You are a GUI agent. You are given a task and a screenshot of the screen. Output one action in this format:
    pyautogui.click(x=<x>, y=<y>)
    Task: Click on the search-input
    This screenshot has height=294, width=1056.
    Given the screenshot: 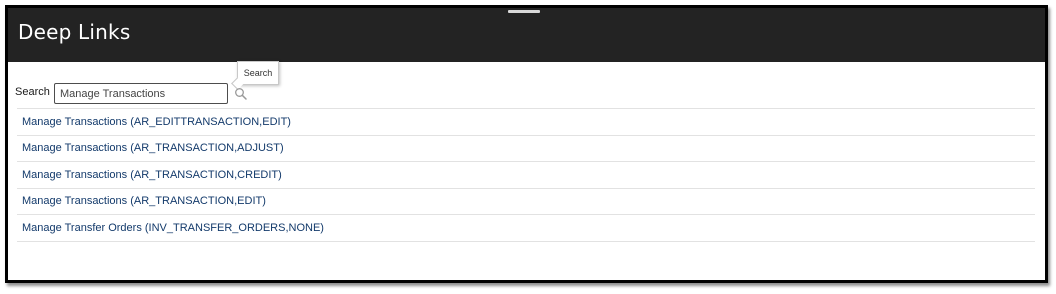 What is the action you would take?
    pyautogui.click(x=141, y=93)
    